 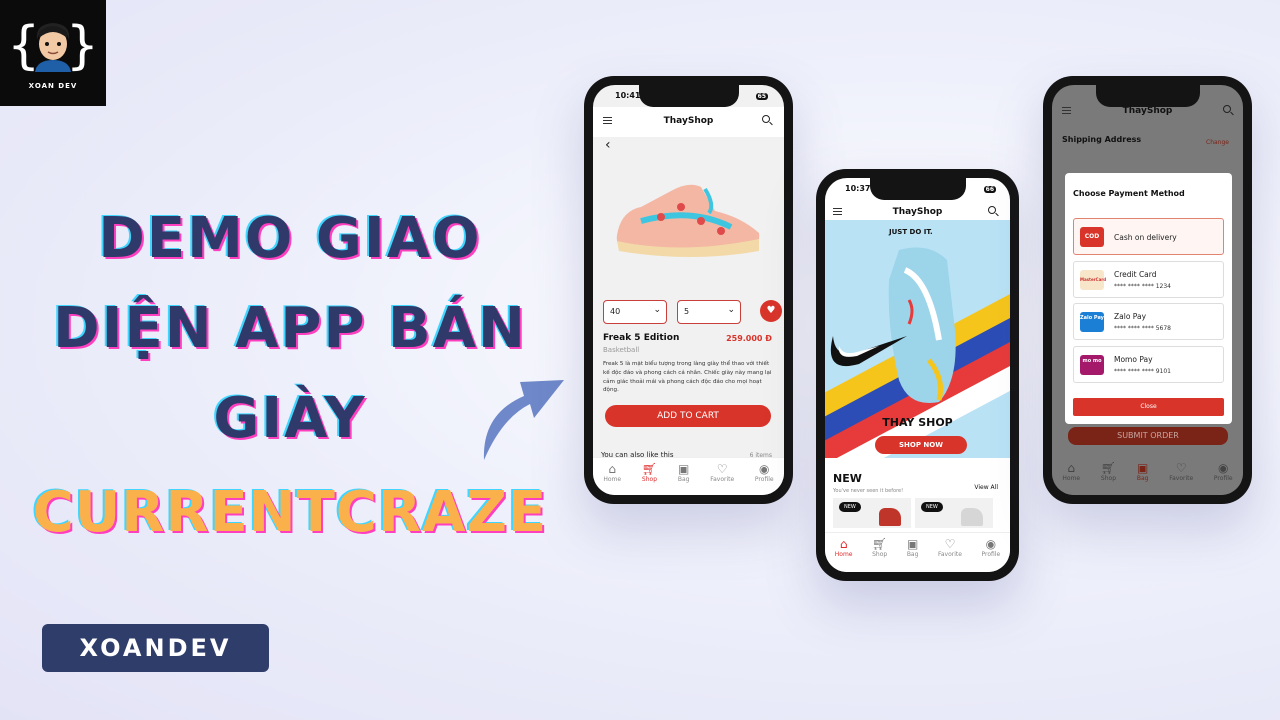 What do you see at coordinates (615, 311) in the screenshot?
I see `size-value: 40` at bounding box center [615, 311].